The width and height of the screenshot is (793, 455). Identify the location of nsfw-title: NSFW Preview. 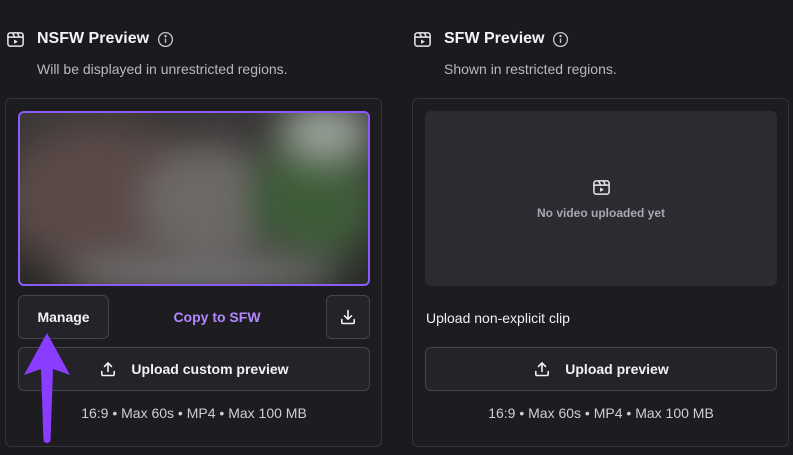
(93, 38).